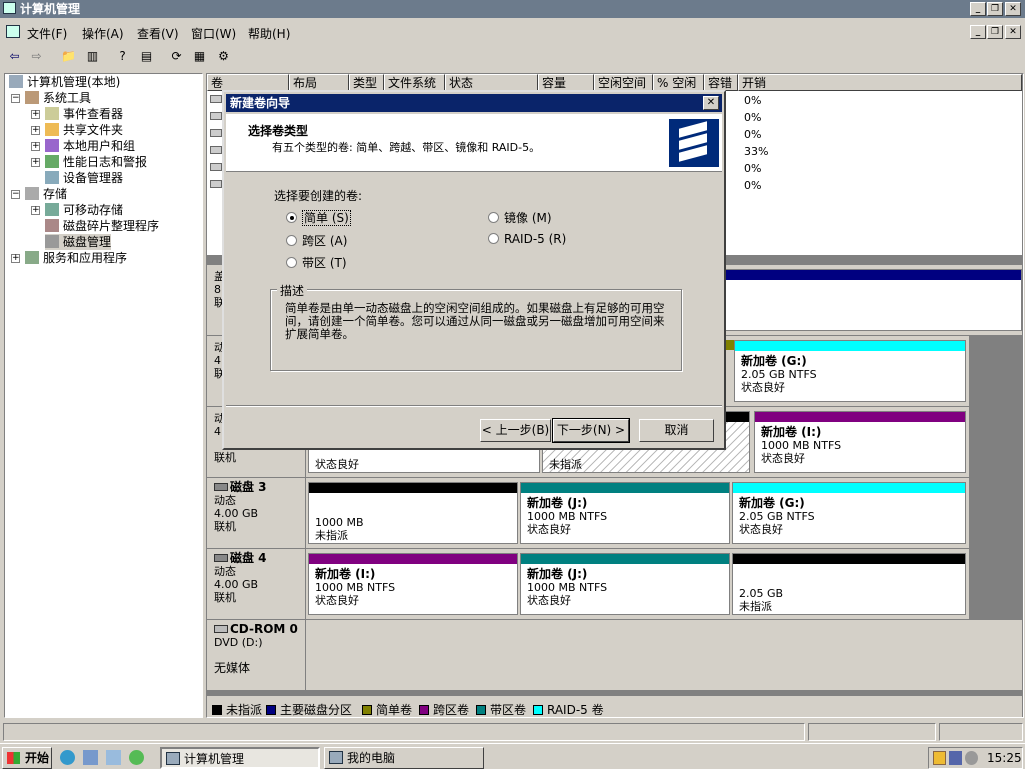 This screenshot has height=769, width=1025. Describe the element at coordinates (102, 226) in the screenshot. I see `tree-defrag: 磁盘碎片整理程序` at that location.